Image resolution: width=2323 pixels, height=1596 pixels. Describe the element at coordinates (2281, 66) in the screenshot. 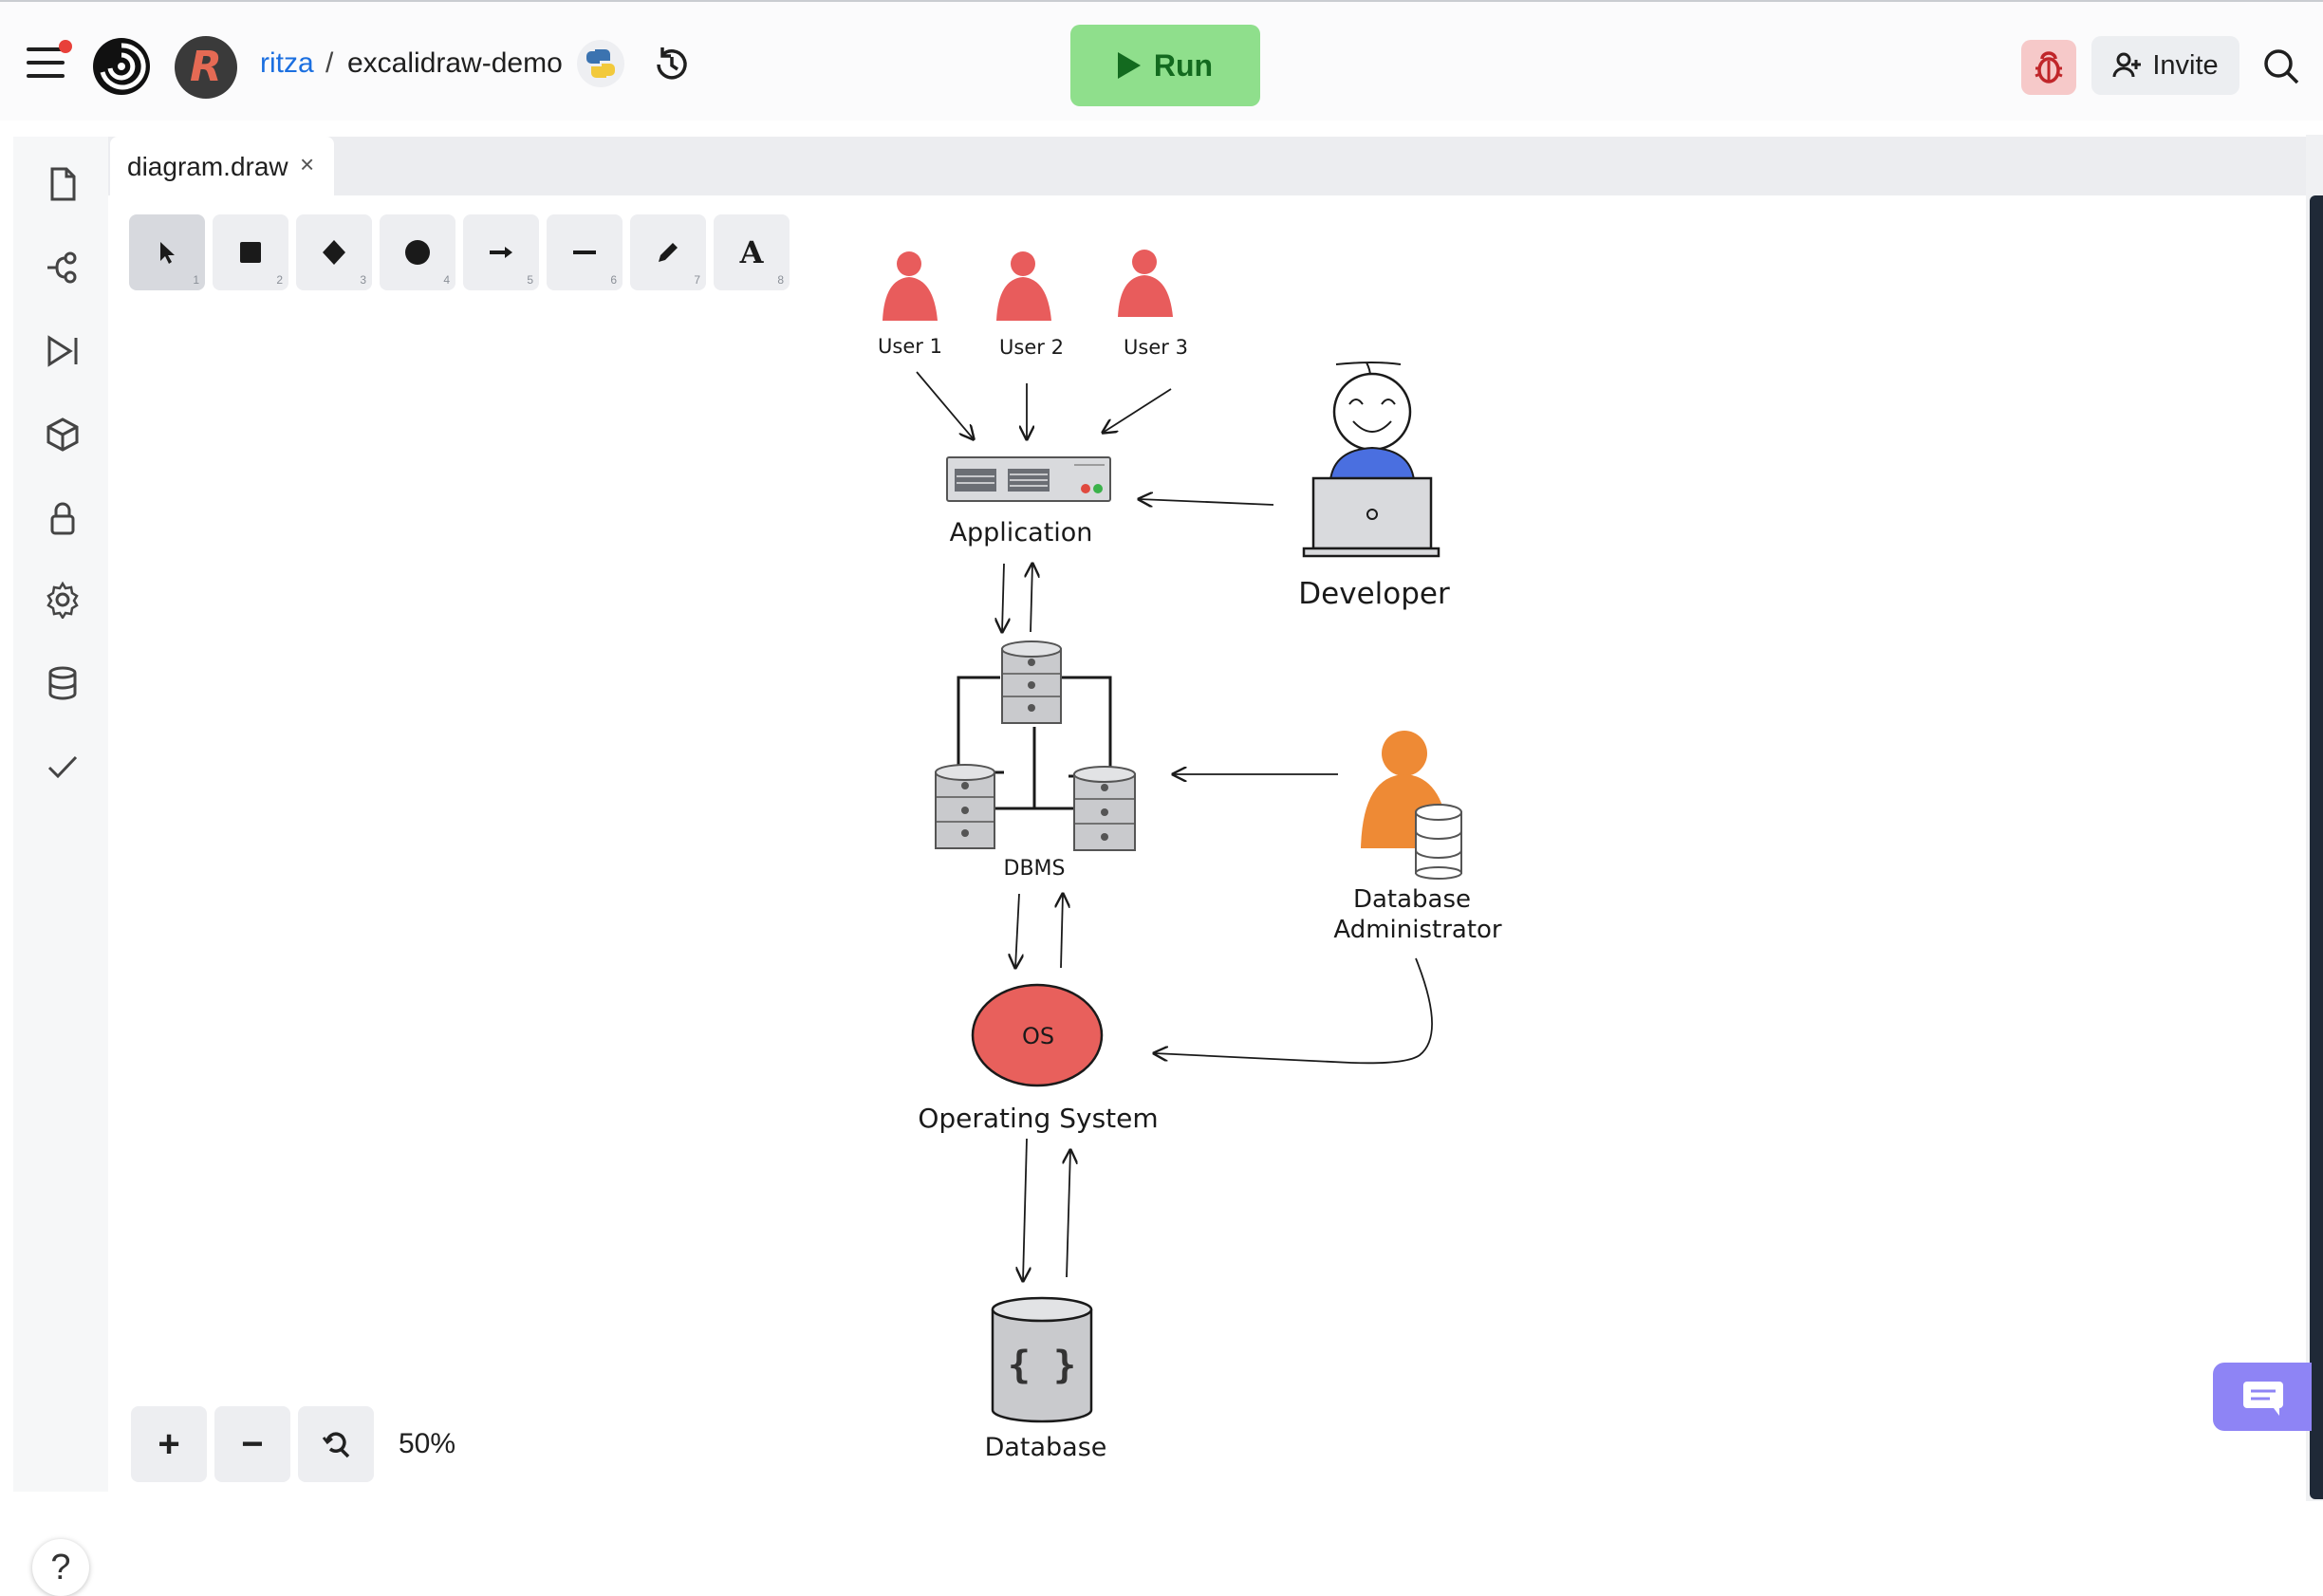

I see `search-icon` at that location.